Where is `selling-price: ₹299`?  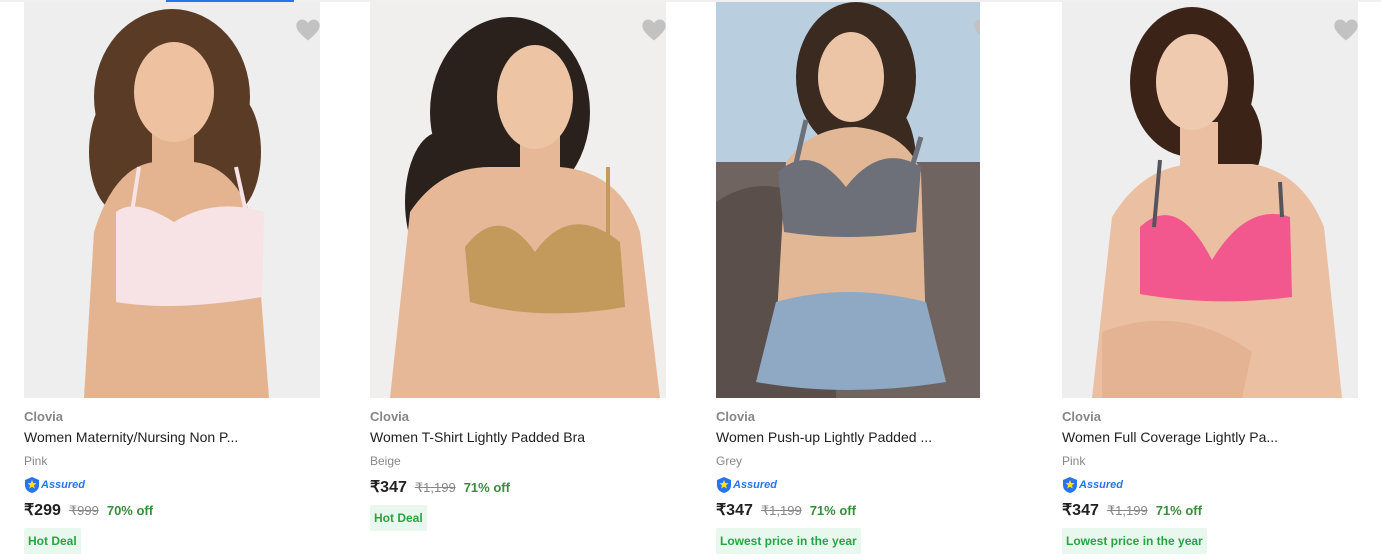 selling-price: ₹299 is located at coordinates (42, 510).